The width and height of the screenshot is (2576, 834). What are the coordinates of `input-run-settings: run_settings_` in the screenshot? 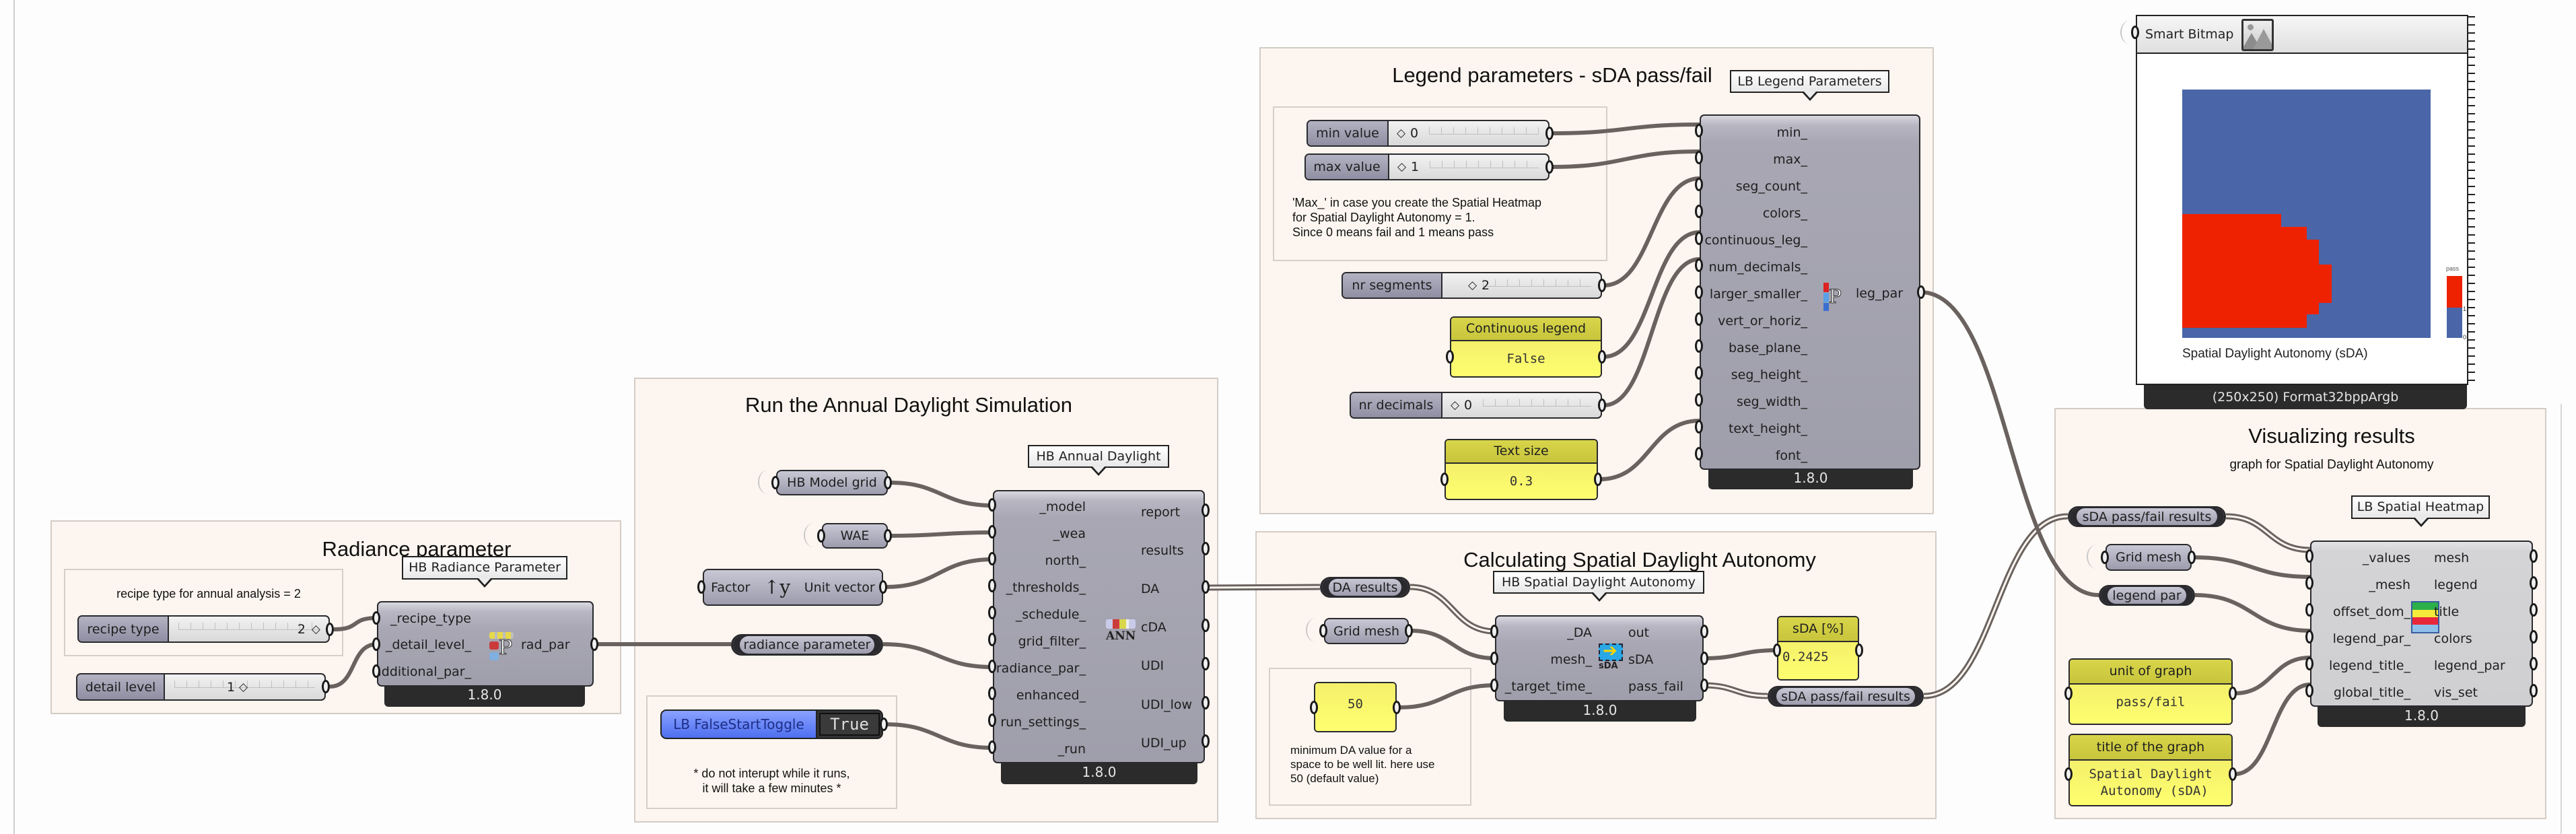 It's located at (1043, 723).